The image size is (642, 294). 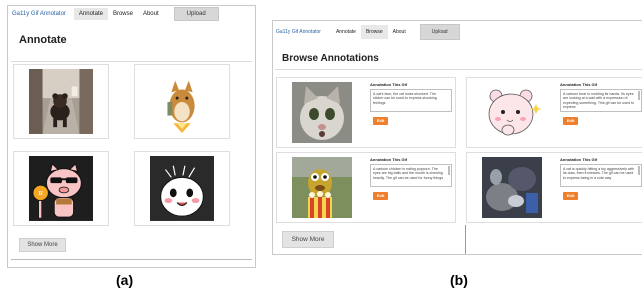 I want to click on page-title: Browse Annotations, so click(x=330, y=58).